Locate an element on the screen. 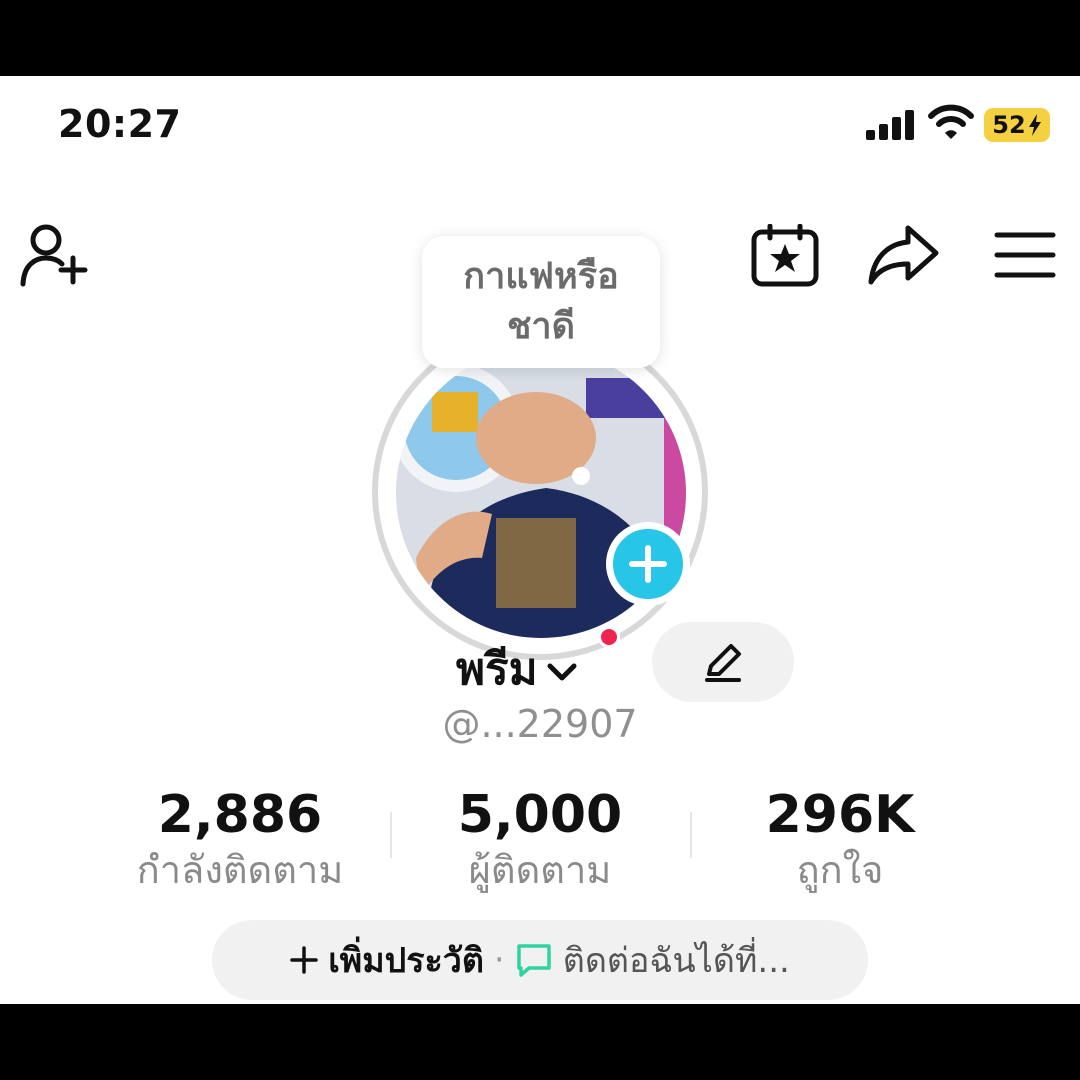 Image resolution: width=1080 pixels, height=1080 pixels. chat-bubble-icon is located at coordinates (533, 960).